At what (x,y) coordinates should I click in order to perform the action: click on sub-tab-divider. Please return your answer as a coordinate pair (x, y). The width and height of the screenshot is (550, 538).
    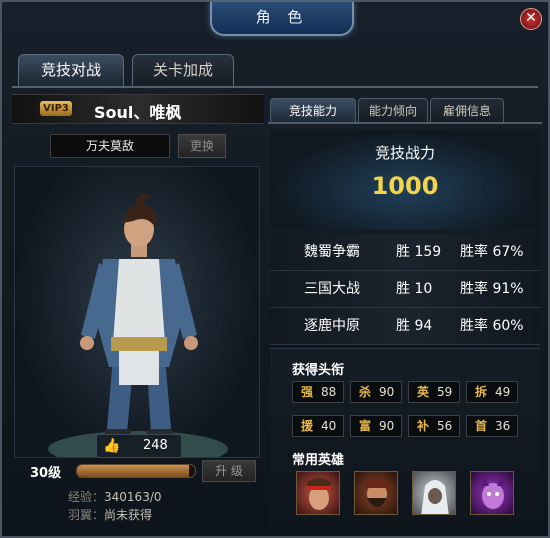
    Looking at the image, I should click on (405, 123).